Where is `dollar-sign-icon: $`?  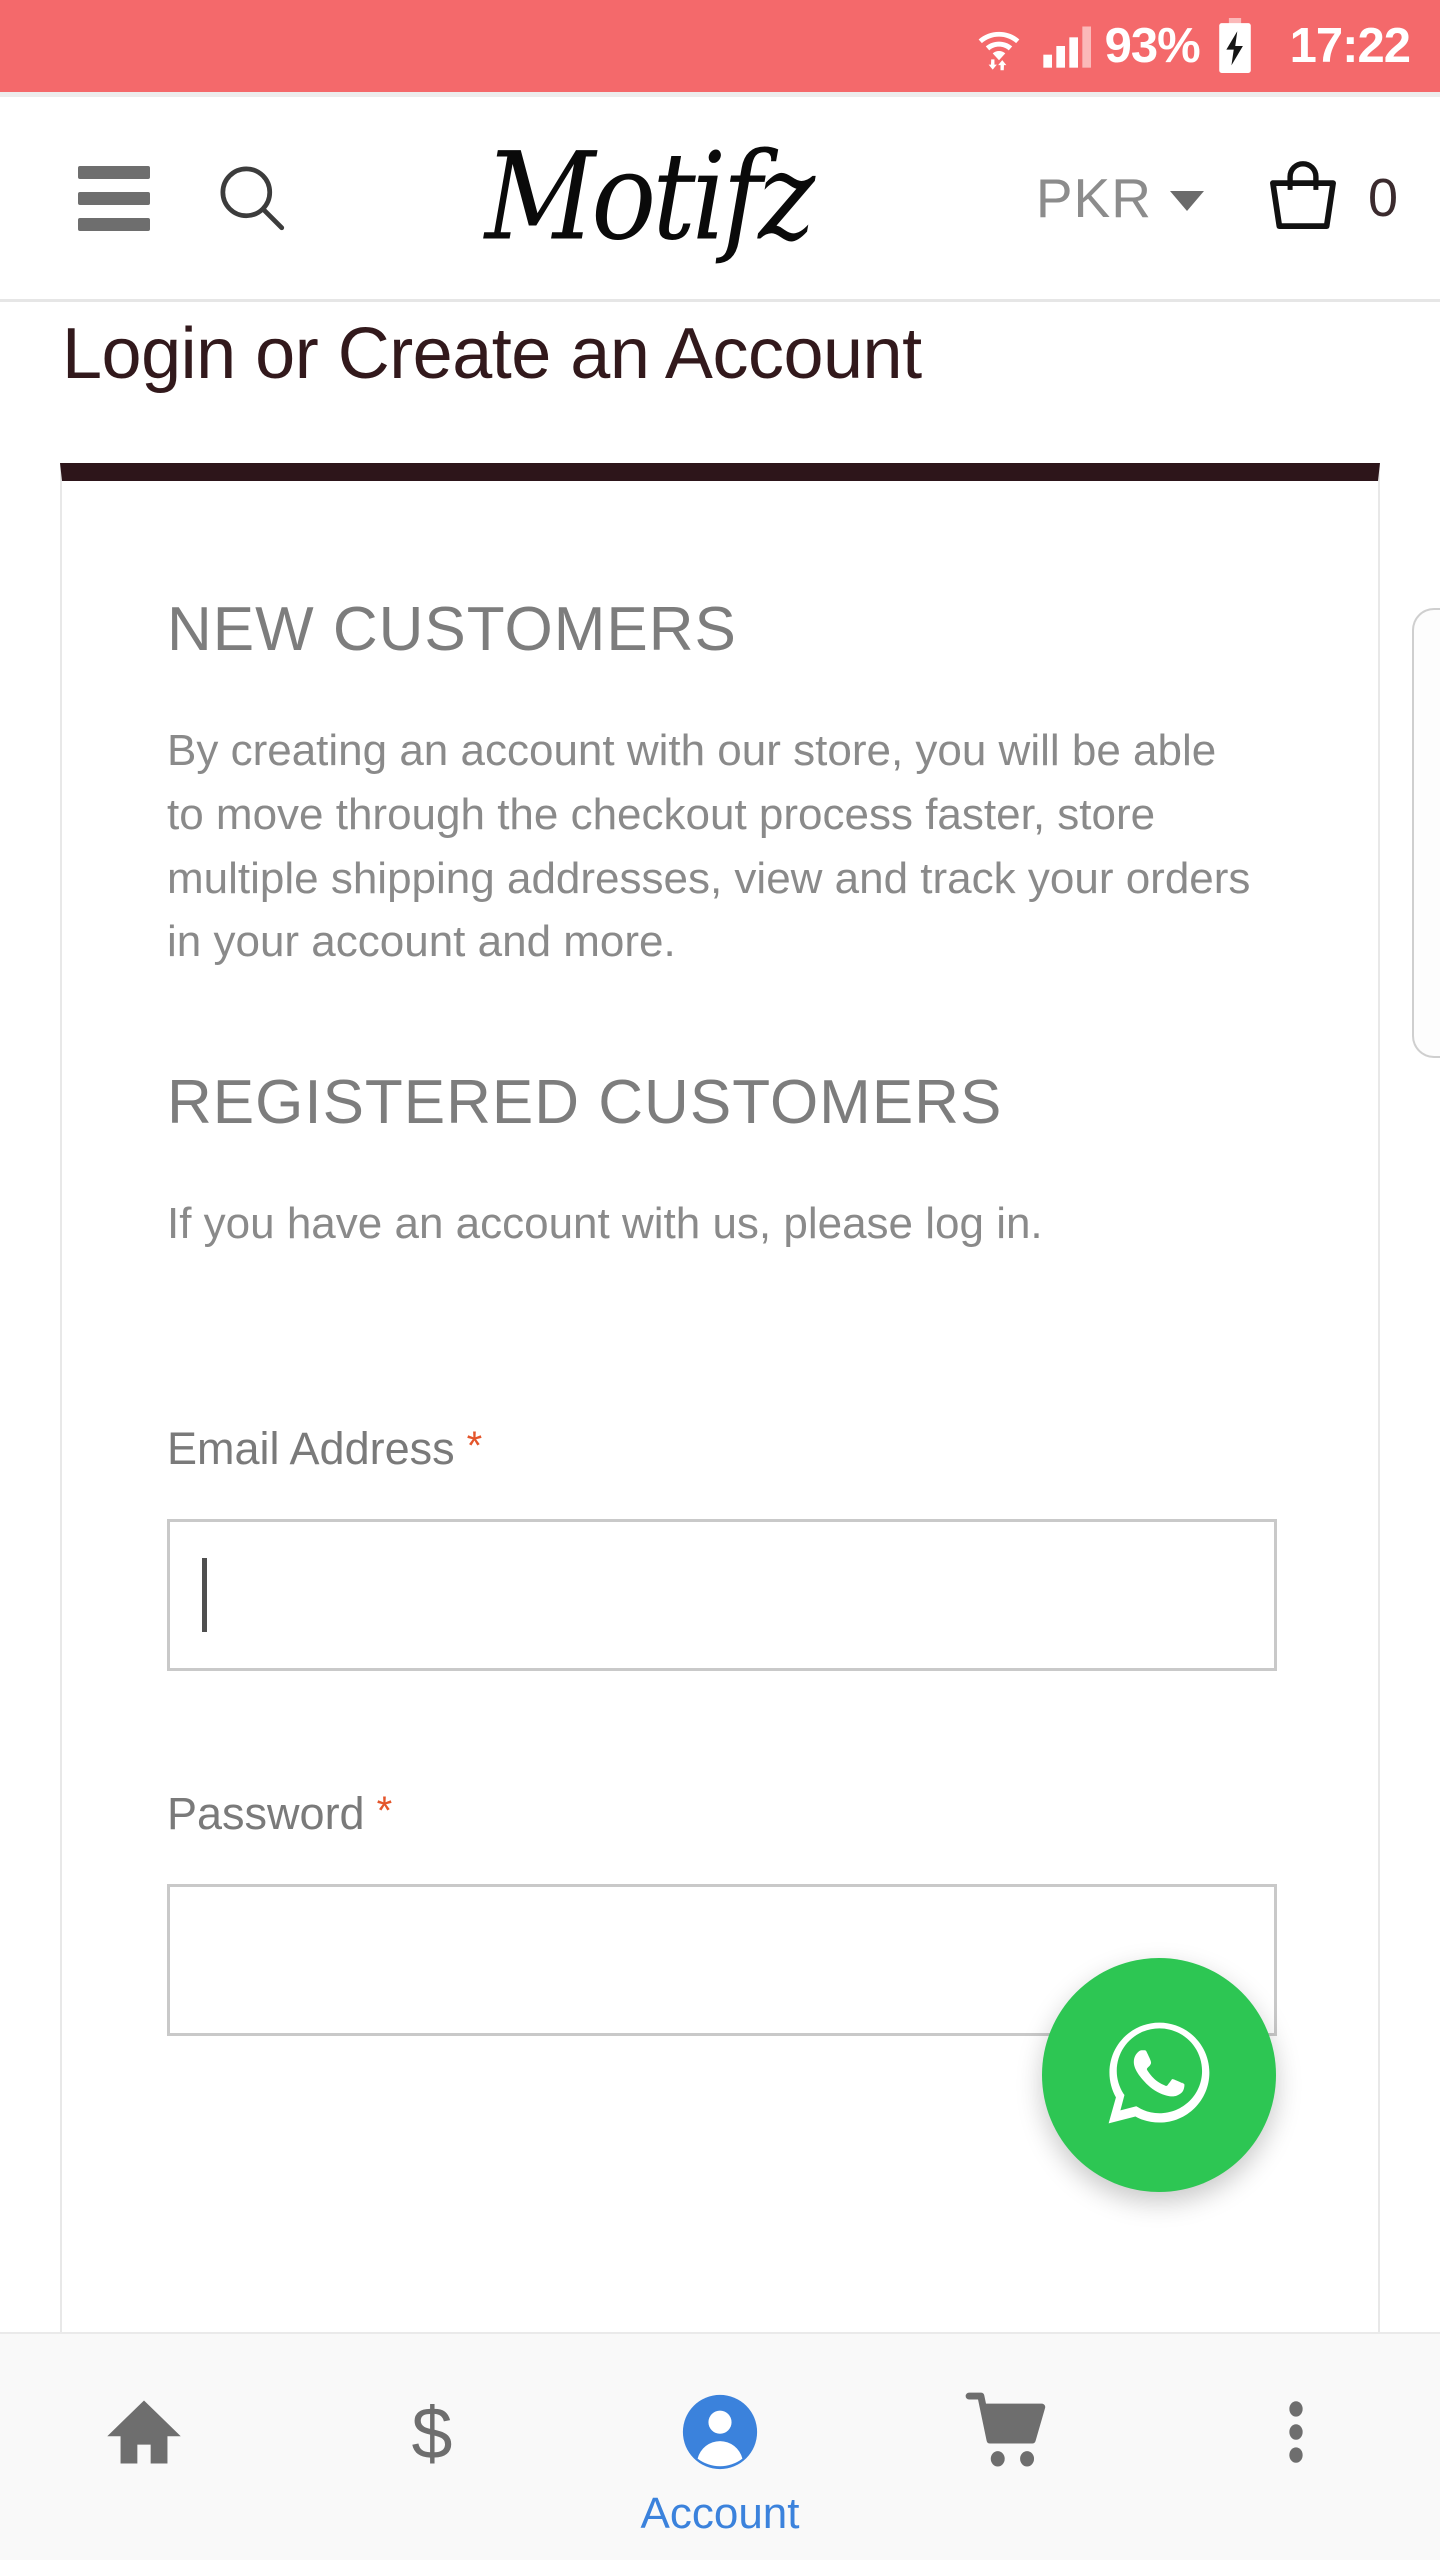 dollar-sign-icon: $ is located at coordinates (432, 2432).